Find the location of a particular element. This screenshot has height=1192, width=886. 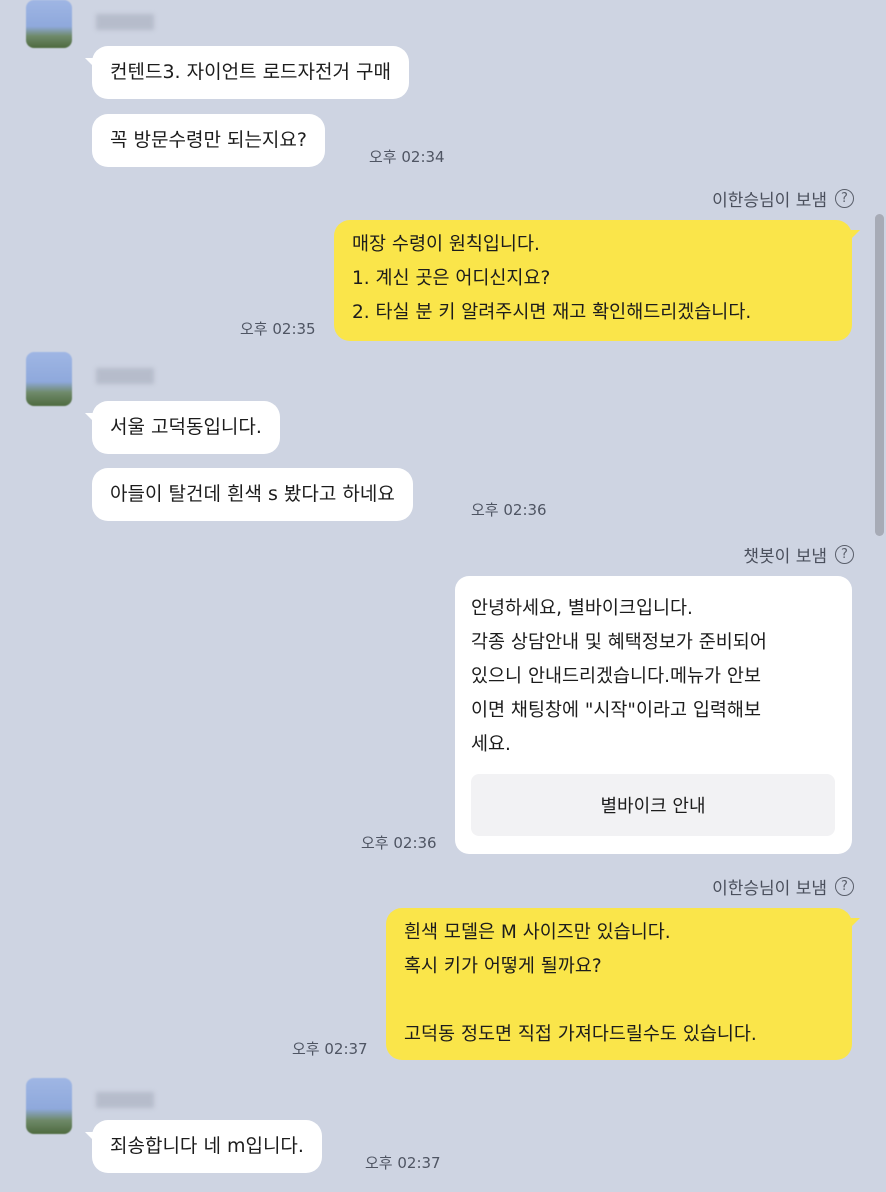

byeolbike-guide-button: 별바이크 안내 is located at coordinates (653, 805).